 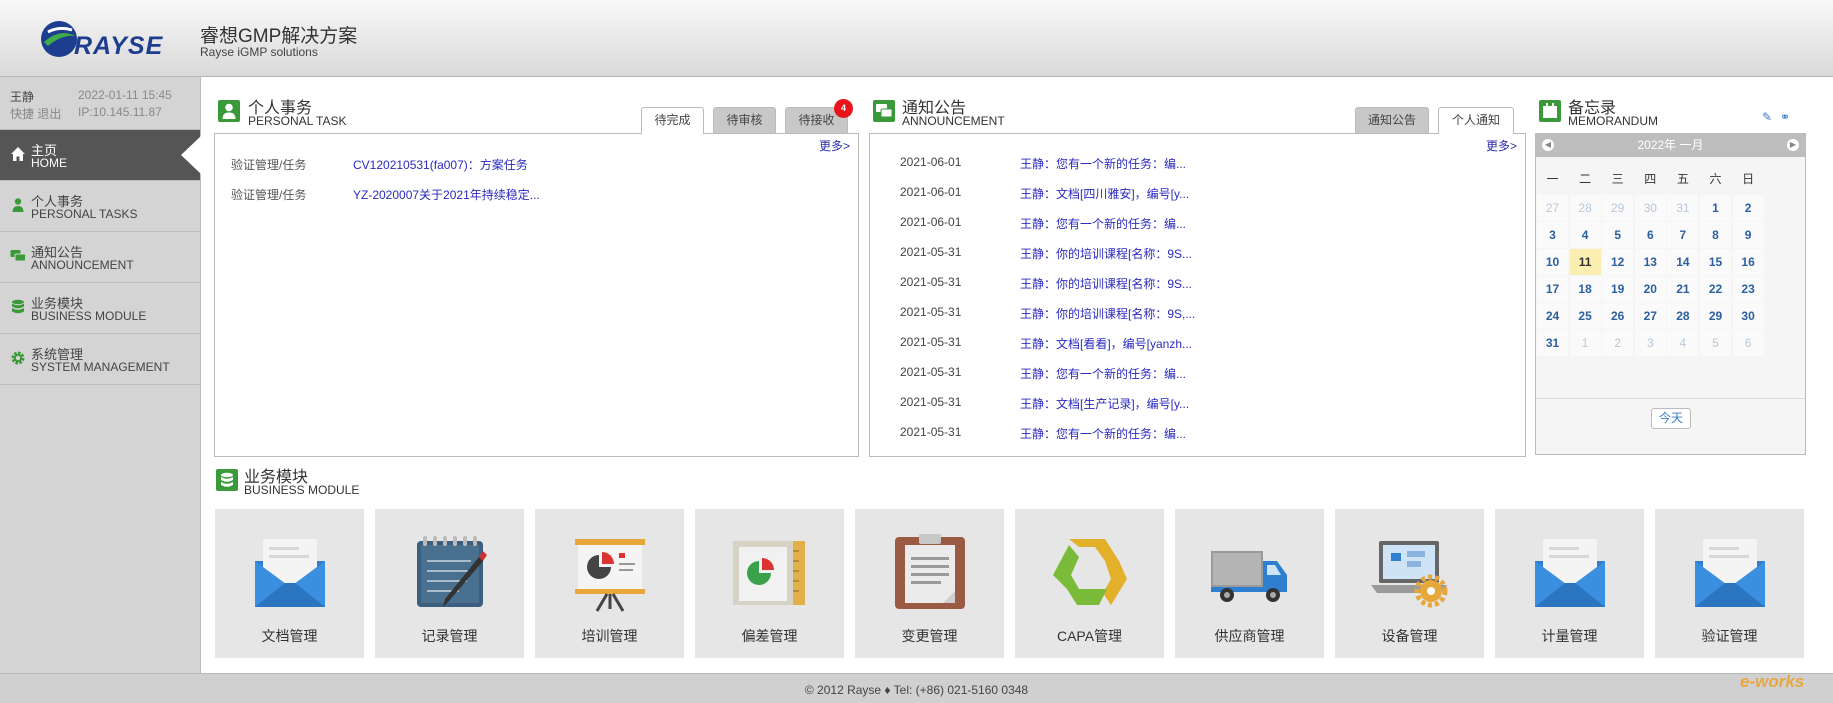 What do you see at coordinates (103, 40) in the screenshot?
I see `rayse-logo: RAYSE` at bounding box center [103, 40].